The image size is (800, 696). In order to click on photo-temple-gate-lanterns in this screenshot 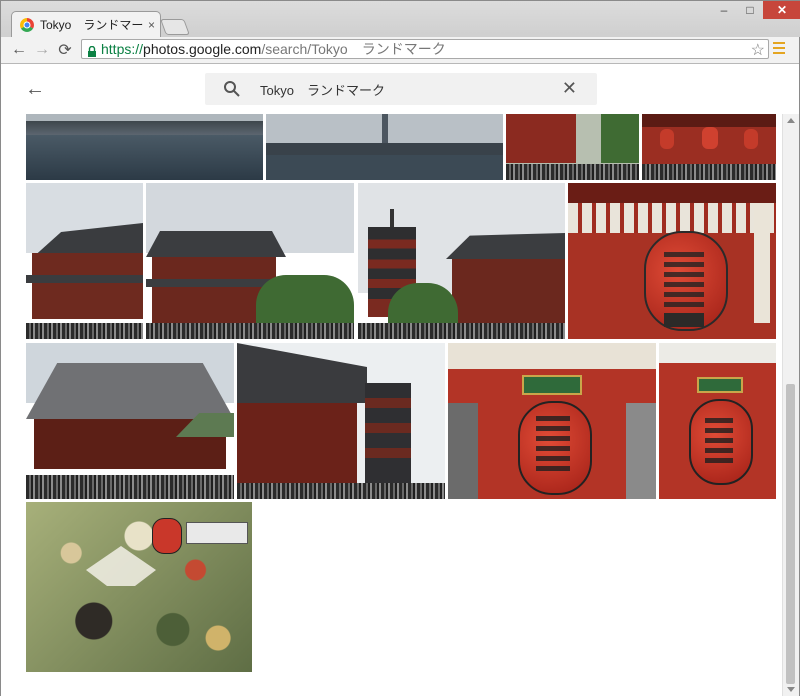, I will do `click(709, 146)`.